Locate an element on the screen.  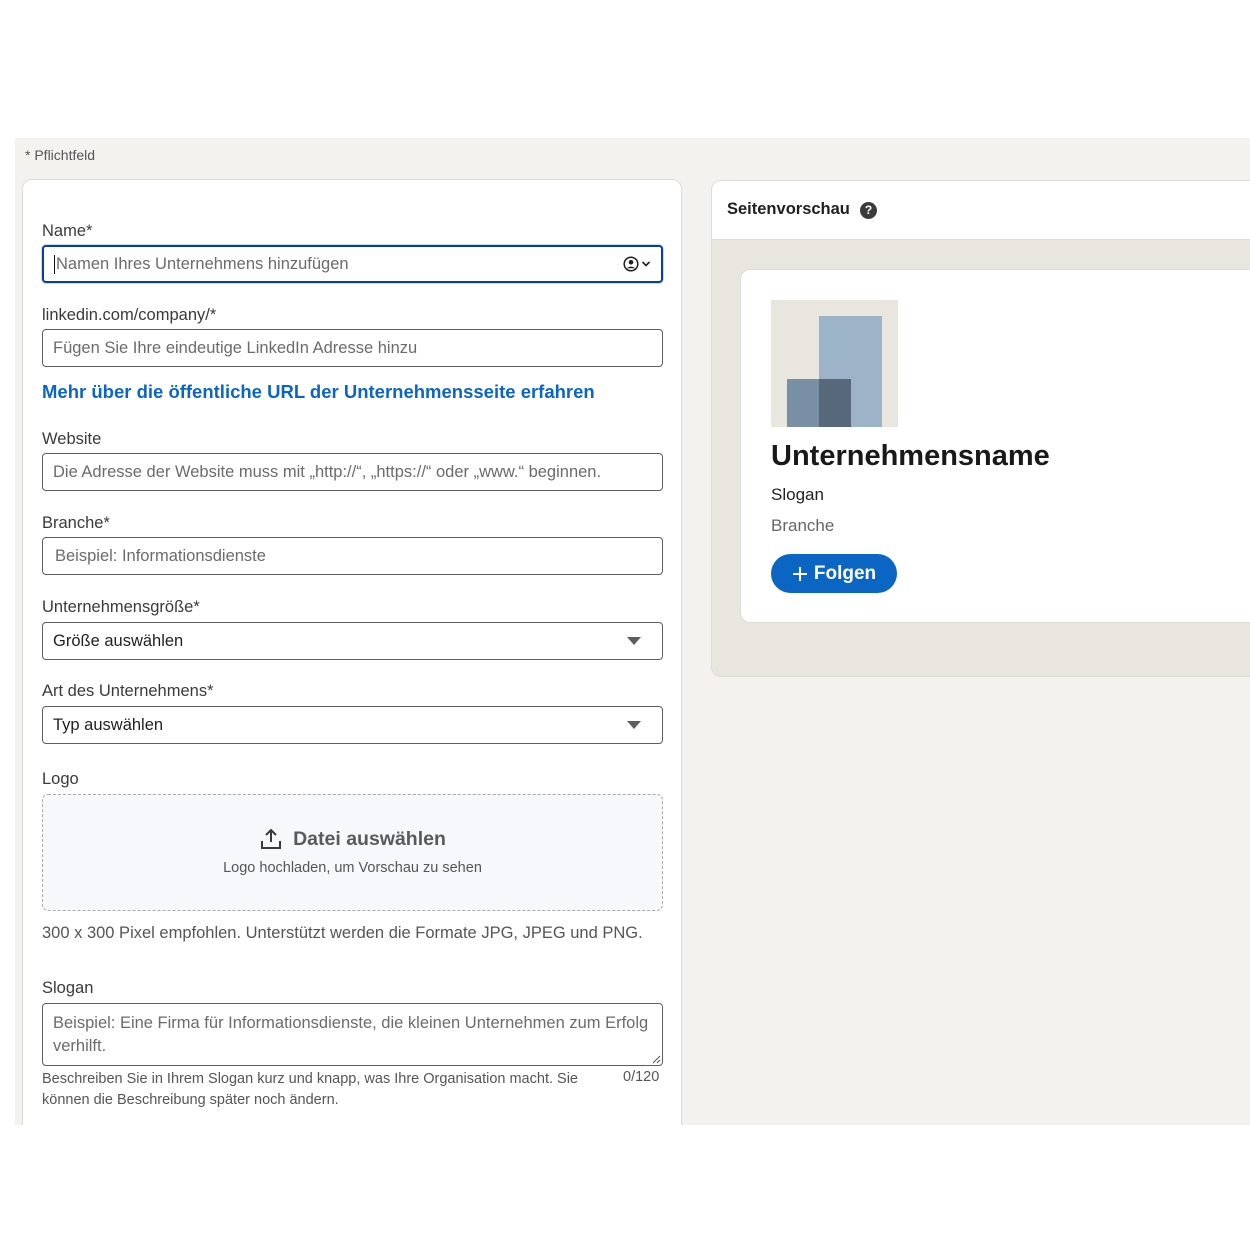
company-name: Unternehmensname is located at coordinates (910, 456).